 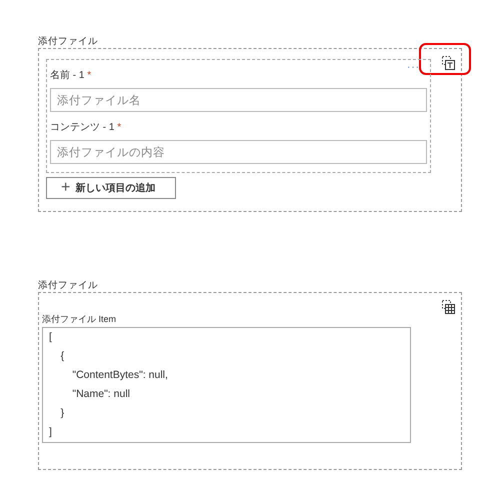 What do you see at coordinates (86, 127) in the screenshot?
I see `field-label: コンテンツ - 1 *` at bounding box center [86, 127].